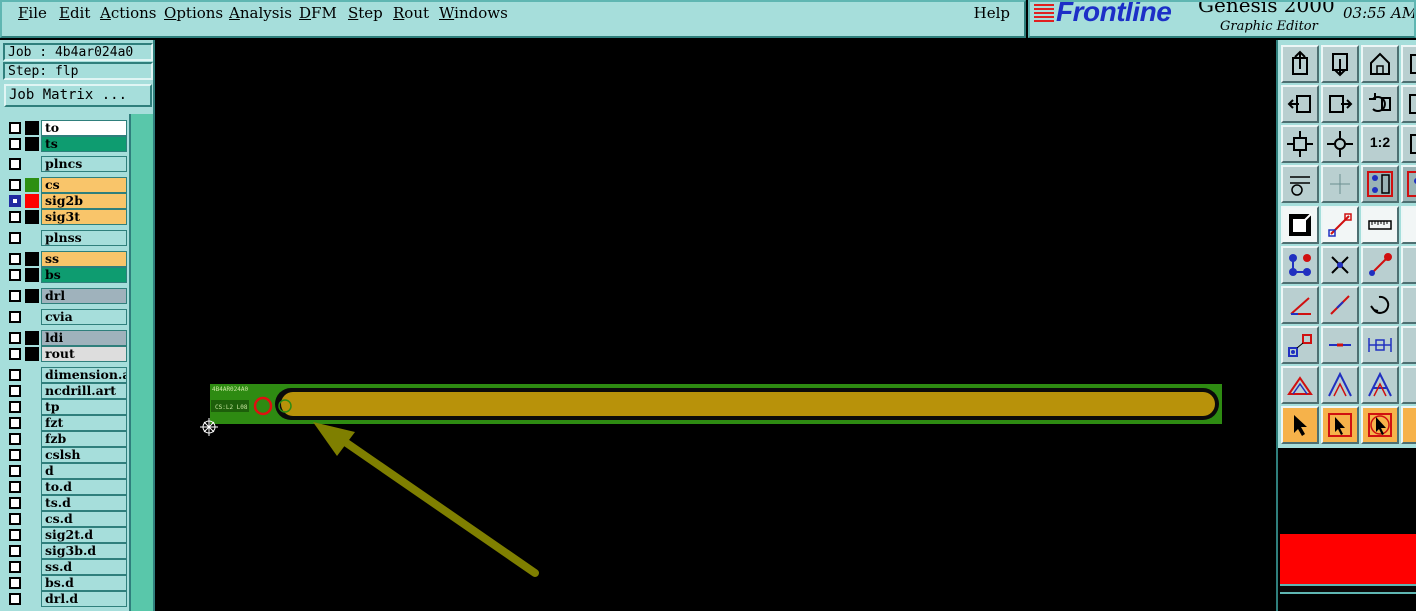 The height and width of the screenshot is (611, 1416). What do you see at coordinates (84, 164) in the screenshot?
I see `layer-name: plncs` at bounding box center [84, 164].